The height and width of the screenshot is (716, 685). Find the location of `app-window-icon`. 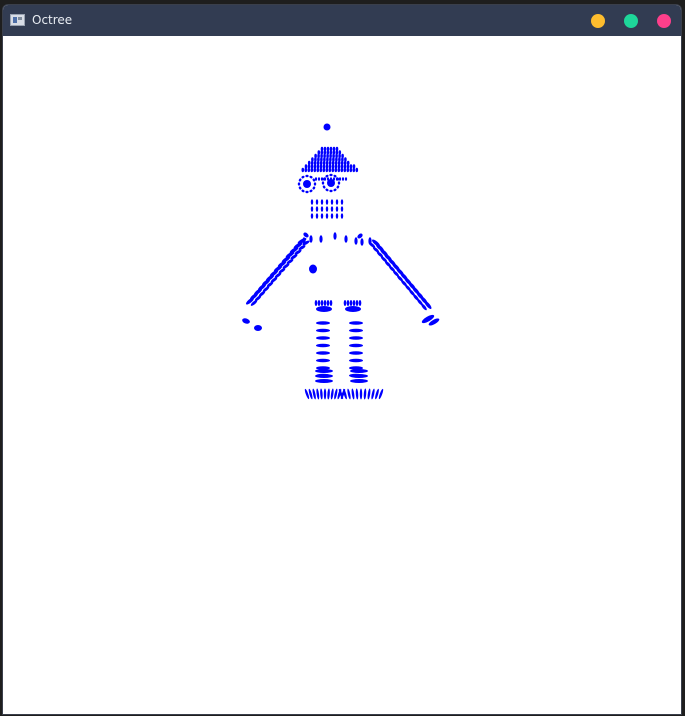

app-window-icon is located at coordinates (17, 20).